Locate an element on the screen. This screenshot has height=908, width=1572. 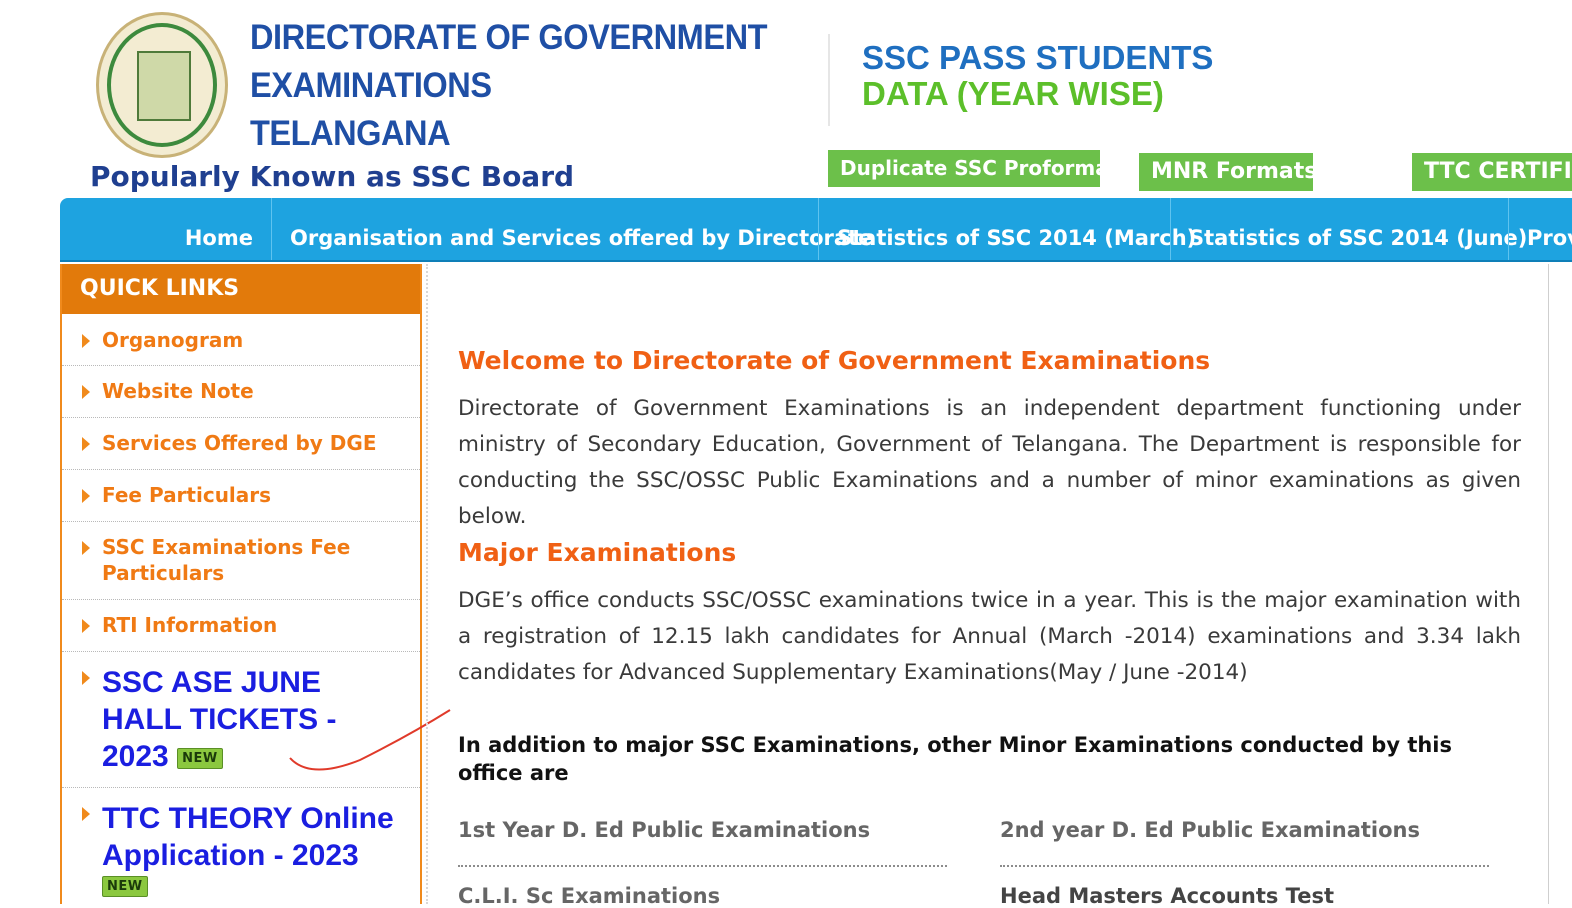
sidebar-item-ssc-exam-fee: SSC Examinations Fee Particulars is located at coordinates (241, 561).